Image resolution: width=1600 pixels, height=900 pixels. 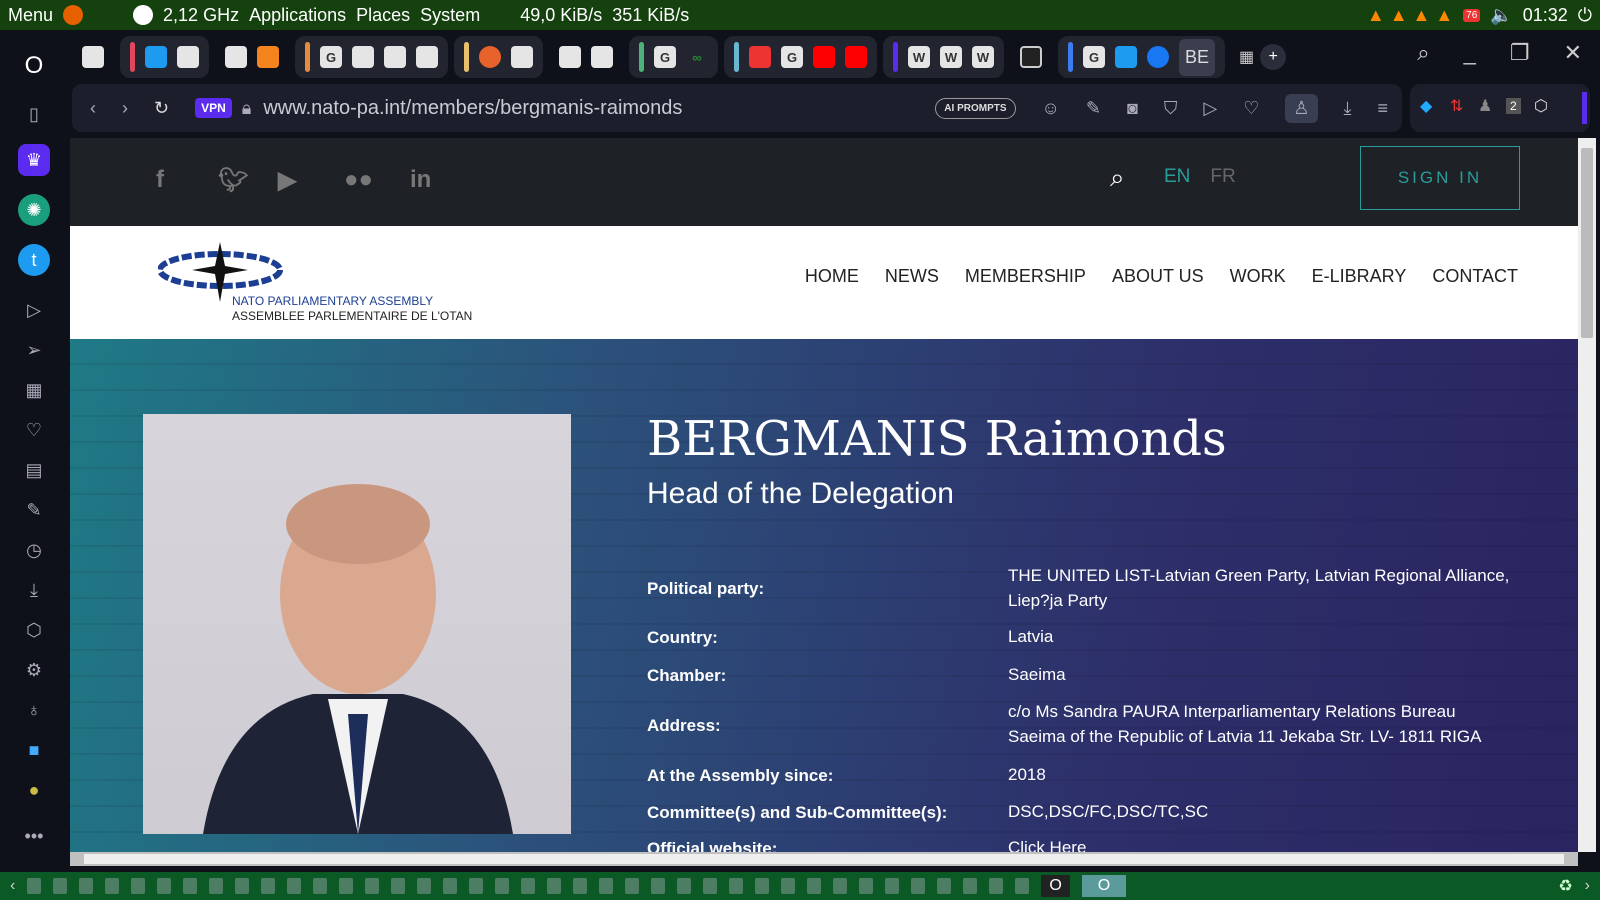 I want to click on news-icon: ▤, so click(x=34, y=470).